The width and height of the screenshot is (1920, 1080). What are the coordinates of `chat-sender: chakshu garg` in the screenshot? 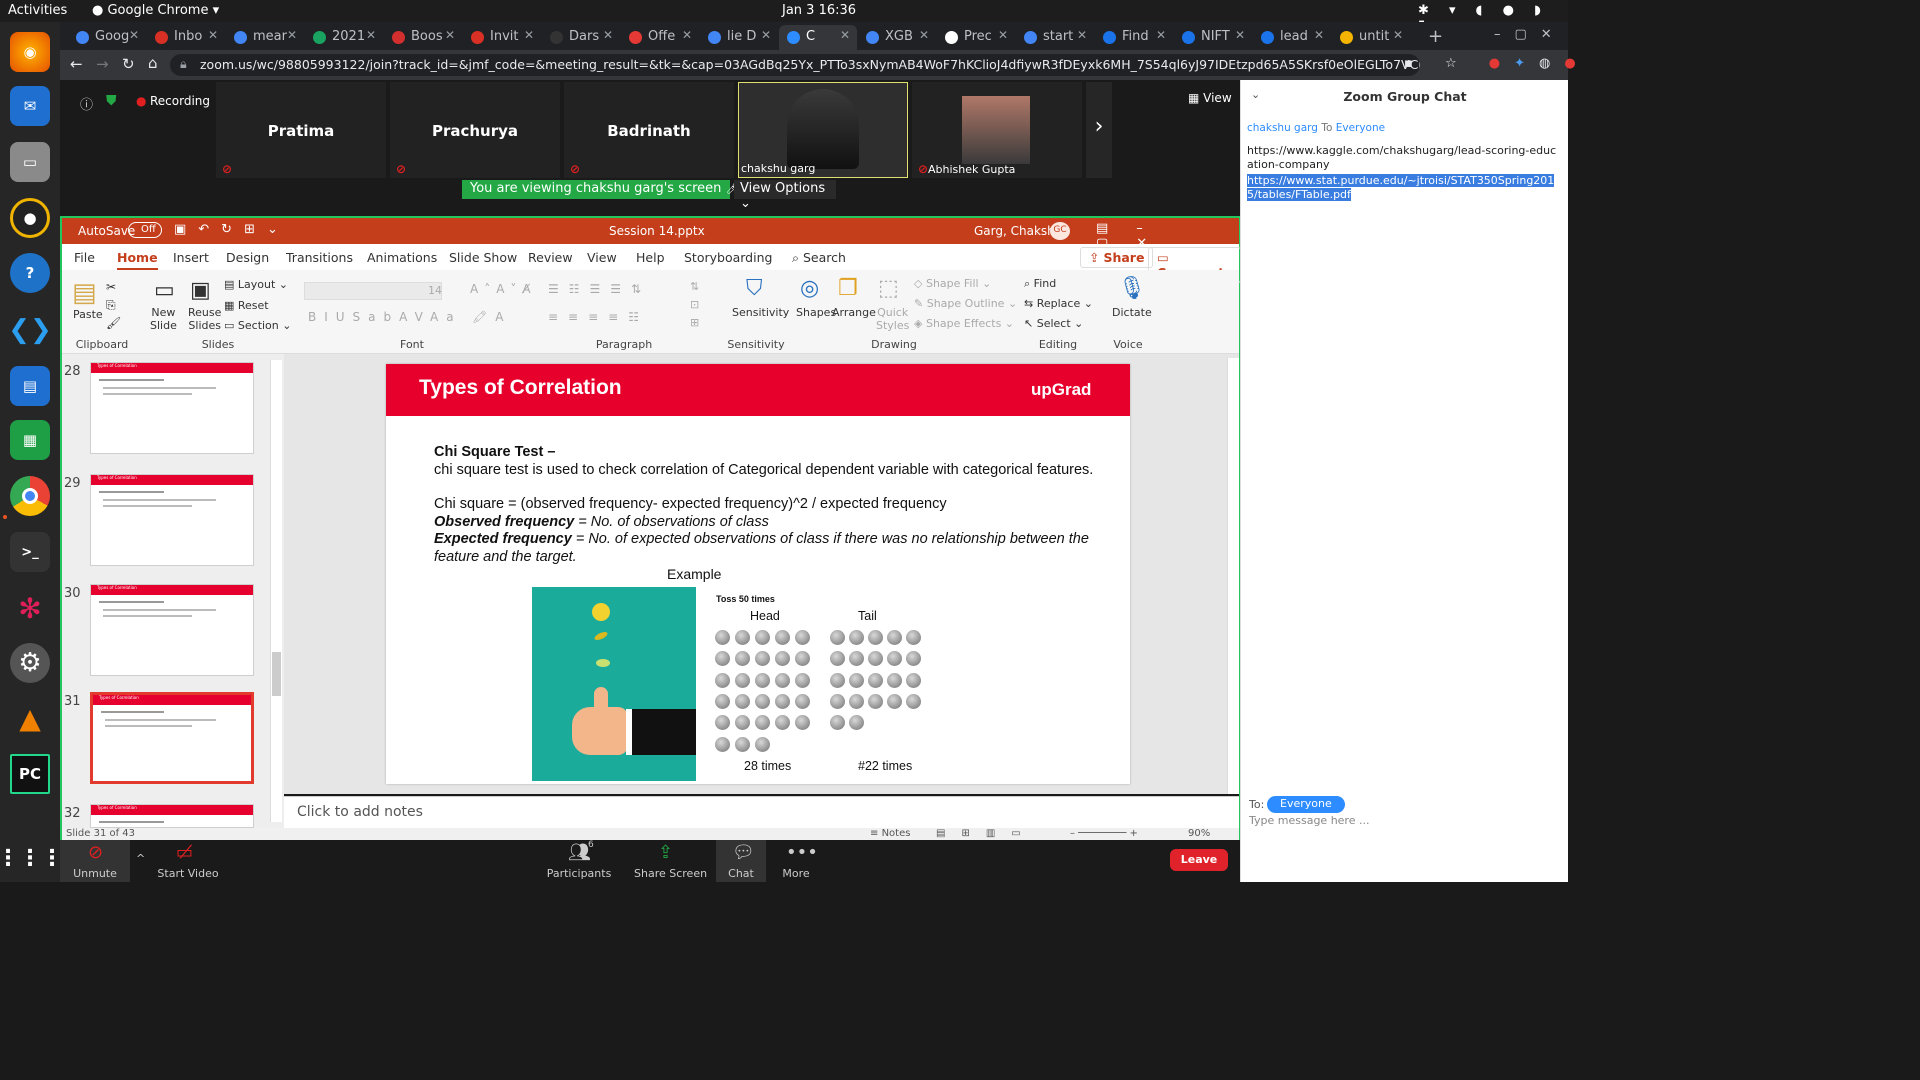 It's located at (1282, 128).